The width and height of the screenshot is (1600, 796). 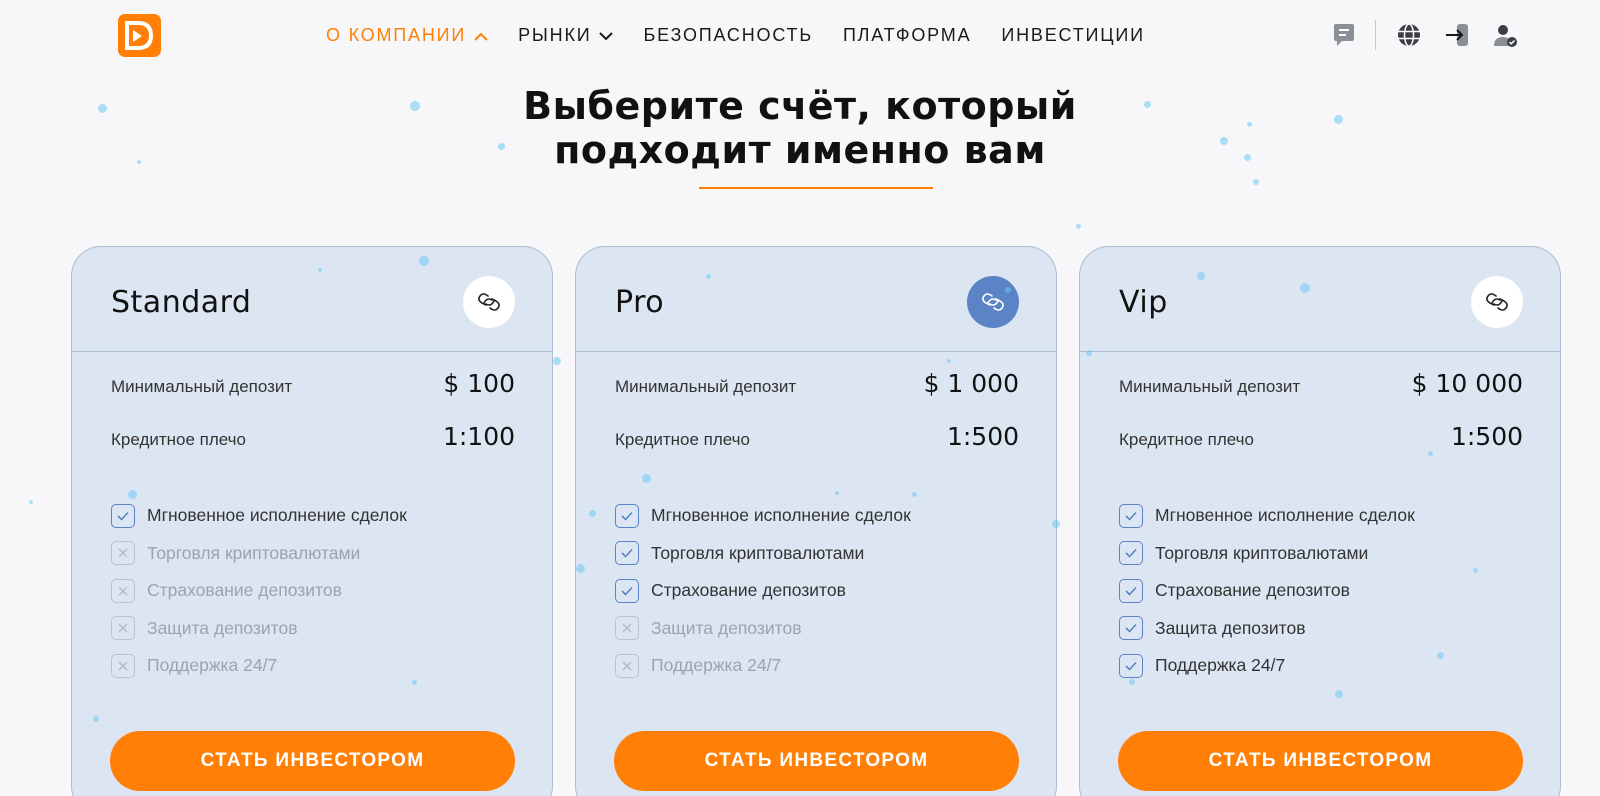 I want to click on nav-item-investments: ИНВЕСТИЦИИ, so click(x=1072, y=35).